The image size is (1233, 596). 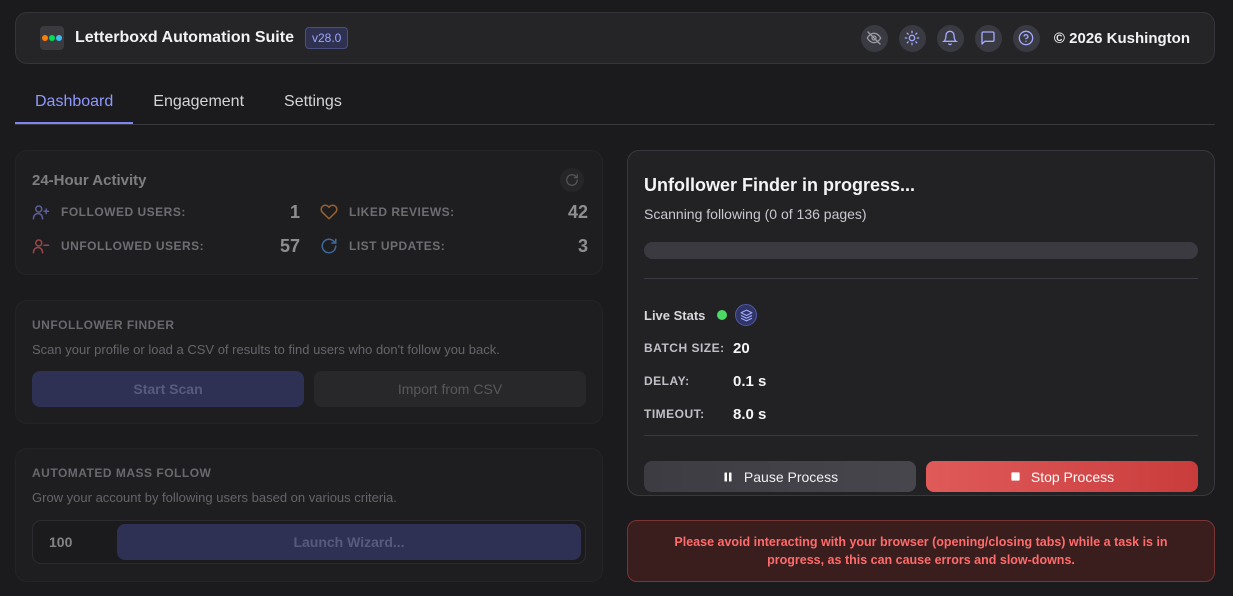 I want to click on stat-label: LIST UPDATES:, so click(x=397, y=246).